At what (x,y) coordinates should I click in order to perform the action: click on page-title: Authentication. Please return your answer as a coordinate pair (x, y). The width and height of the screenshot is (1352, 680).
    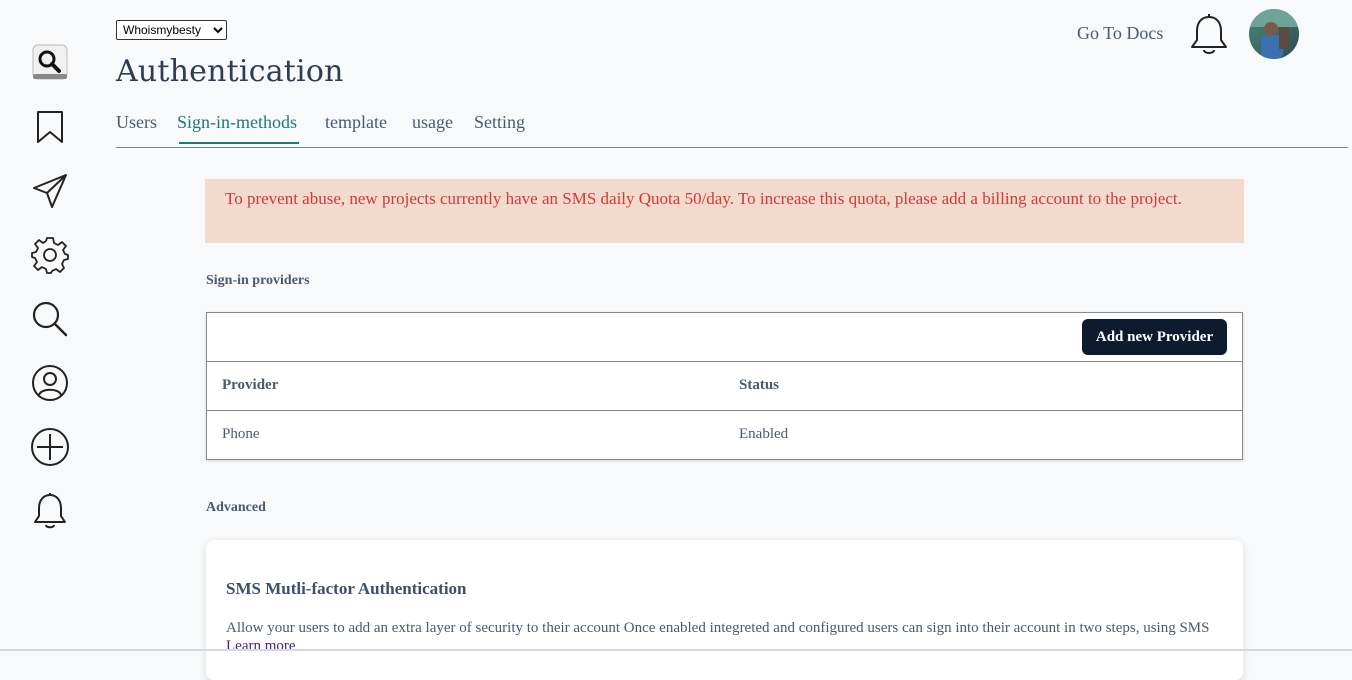
    Looking at the image, I should click on (230, 71).